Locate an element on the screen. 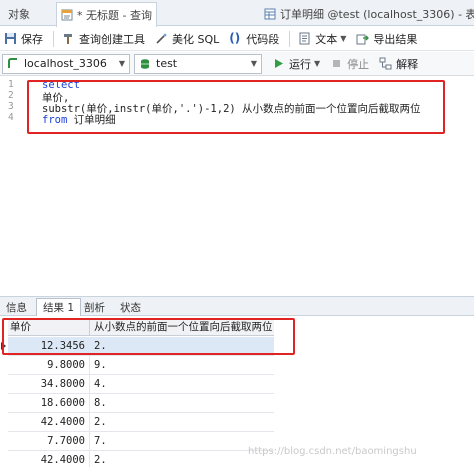  braces-icon: () is located at coordinates (235, 38).